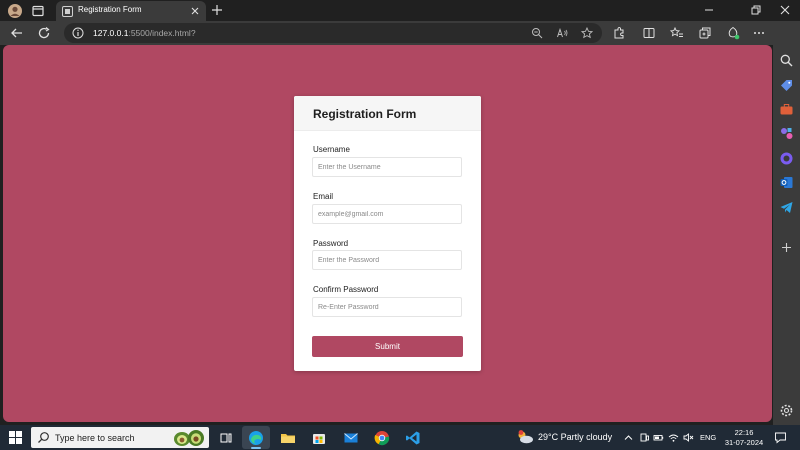 The width and height of the screenshot is (800, 450). What do you see at coordinates (786, 109) in the screenshot?
I see `tools-briefcase-icon` at bounding box center [786, 109].